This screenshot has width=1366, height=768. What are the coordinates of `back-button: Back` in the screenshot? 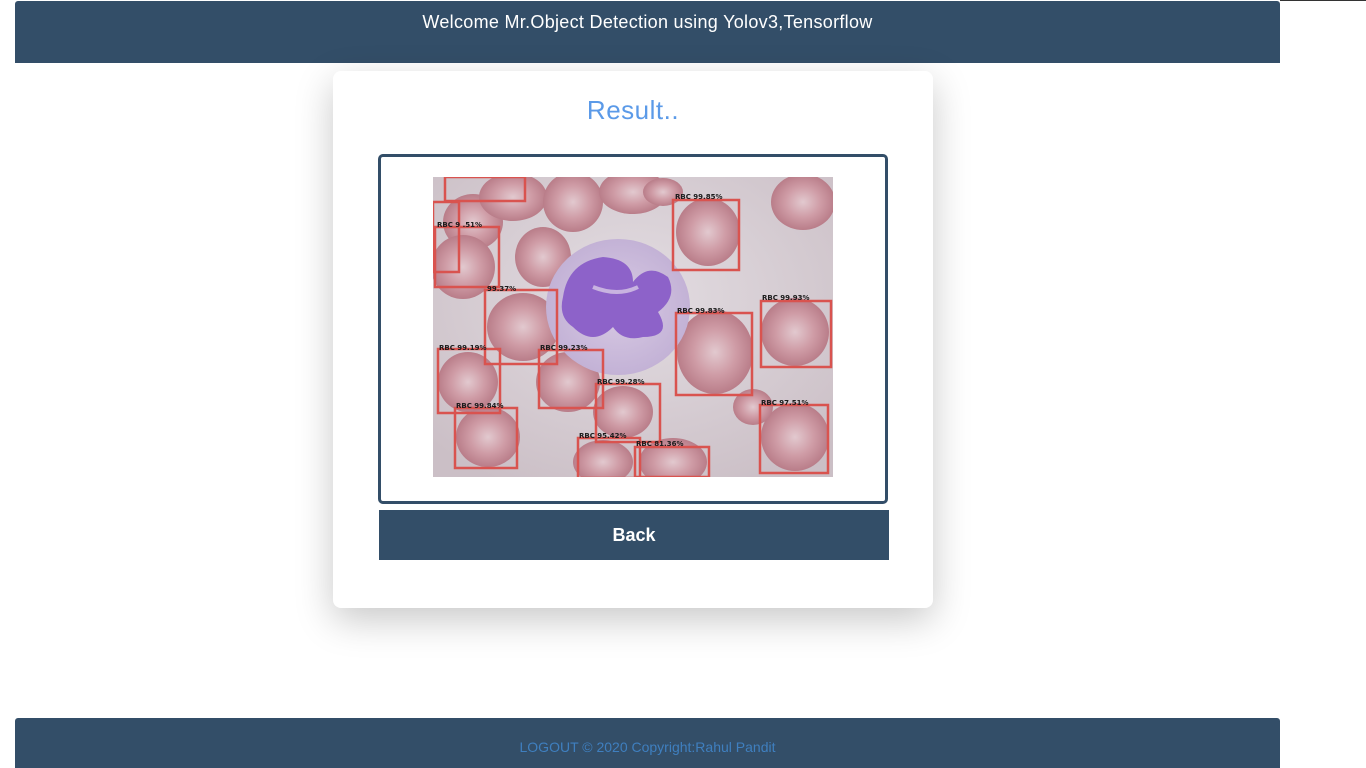 It's located at (634, 535).